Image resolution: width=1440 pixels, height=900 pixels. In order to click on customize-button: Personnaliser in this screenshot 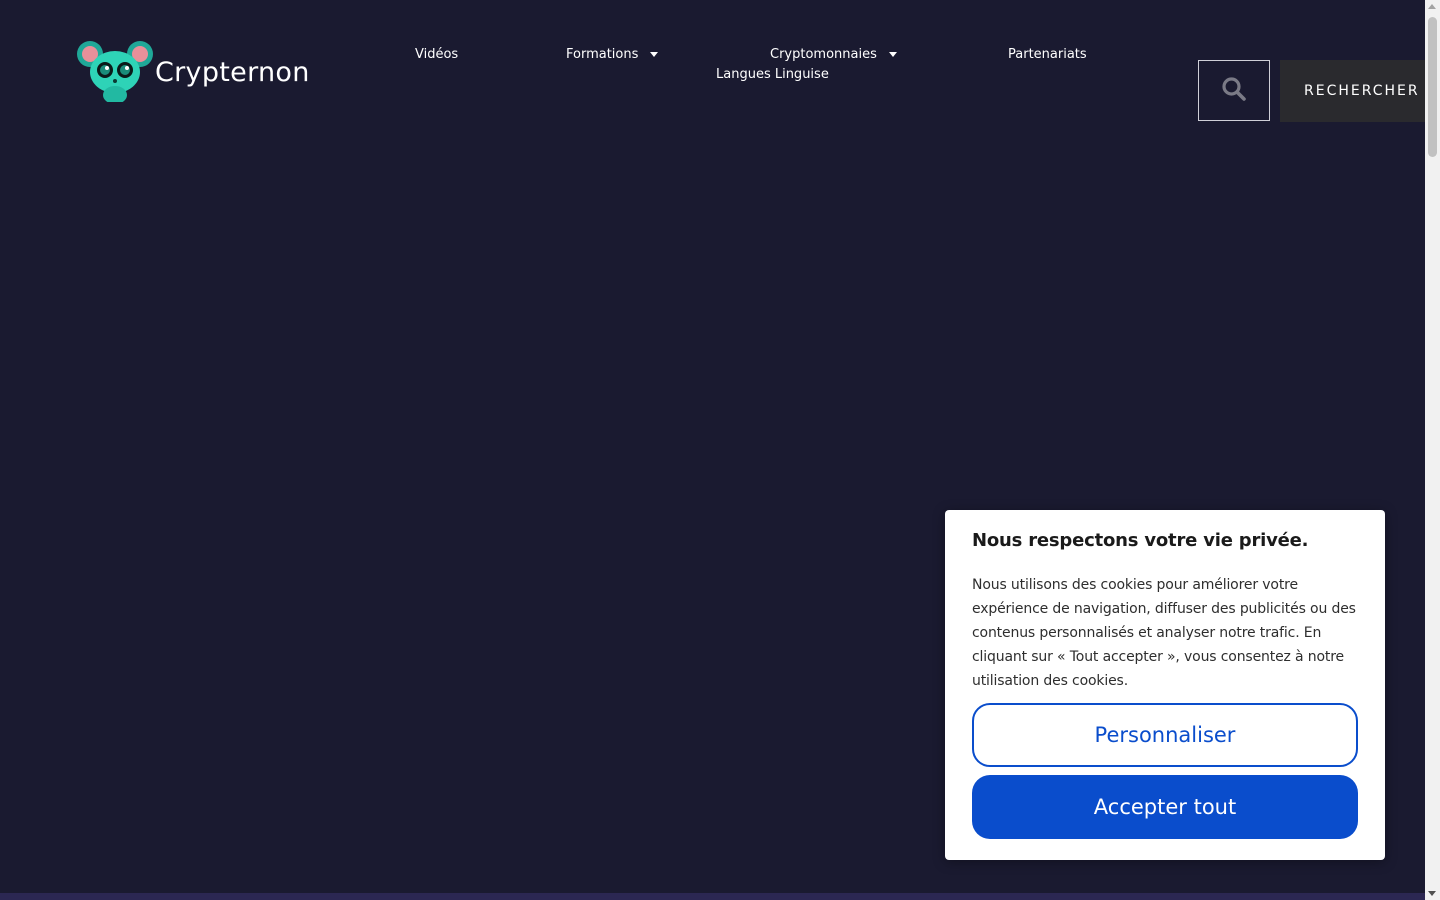, I will do `click(1165, 735)`.